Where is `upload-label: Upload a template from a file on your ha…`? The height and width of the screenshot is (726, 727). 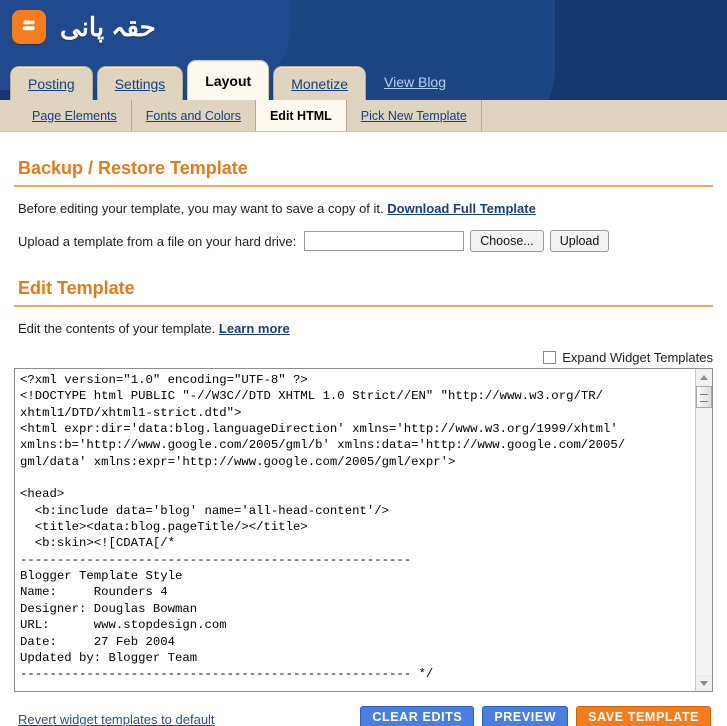
upload-label: Upload a template from a file on your ha… is located at coordinates (157, 241).